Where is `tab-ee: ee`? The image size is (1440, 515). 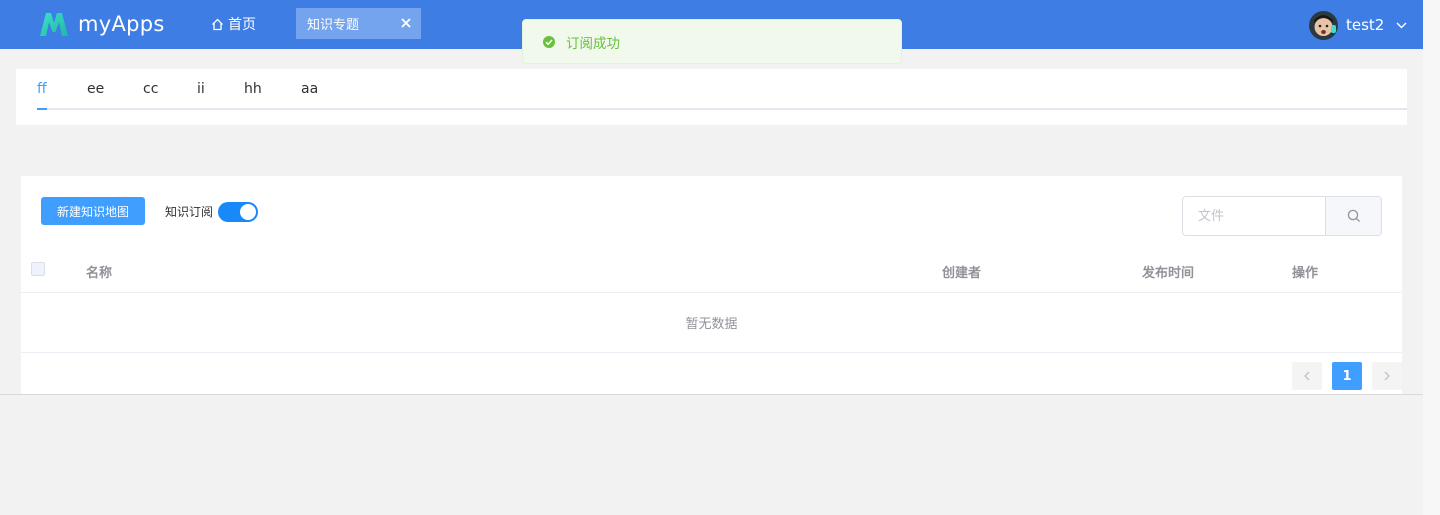 tab-ee: ee is located at coordinates (95, 95).